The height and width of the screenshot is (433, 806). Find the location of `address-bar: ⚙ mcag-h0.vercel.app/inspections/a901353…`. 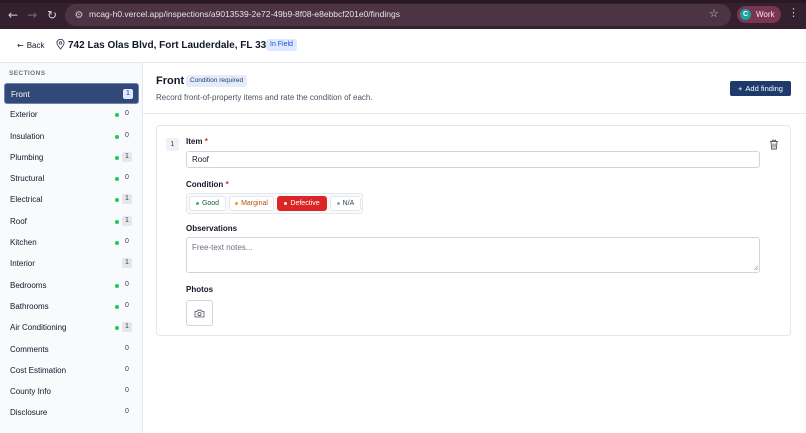

address-bar: ⚙ mcag-h0.vercel.app/inspections/a901353… is located at coordinates (398, 15).